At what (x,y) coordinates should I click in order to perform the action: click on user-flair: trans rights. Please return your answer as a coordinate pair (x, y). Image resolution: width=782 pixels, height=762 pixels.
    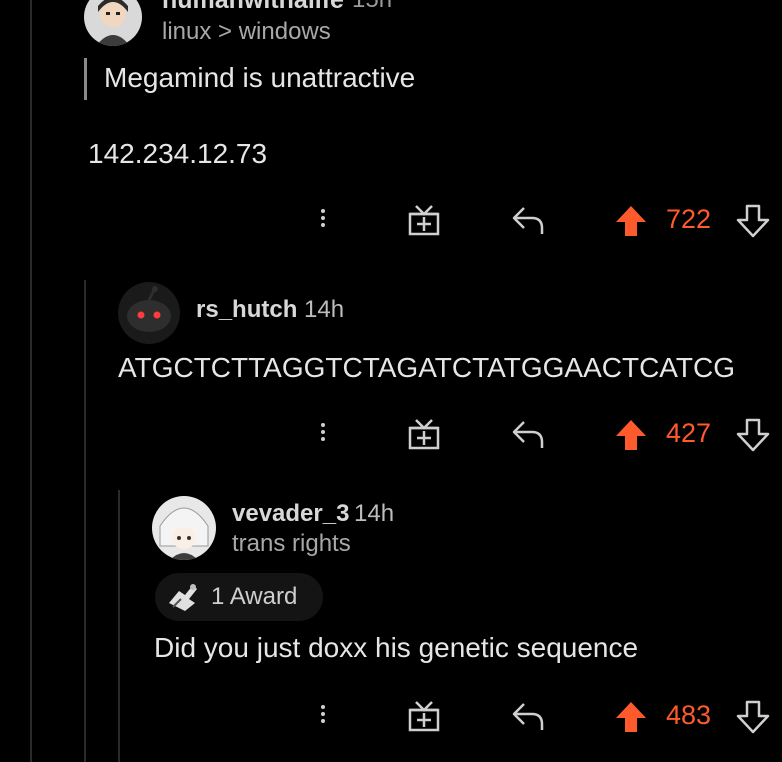
    Looking at the image, I should click on (291, 543).